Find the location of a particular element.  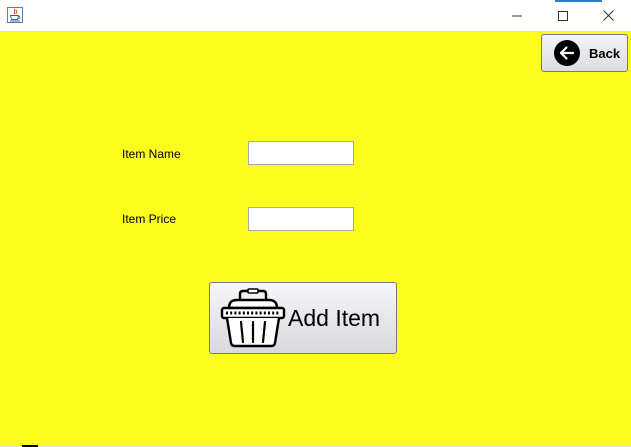

minimize-icon is located at coordinates (517, 15).